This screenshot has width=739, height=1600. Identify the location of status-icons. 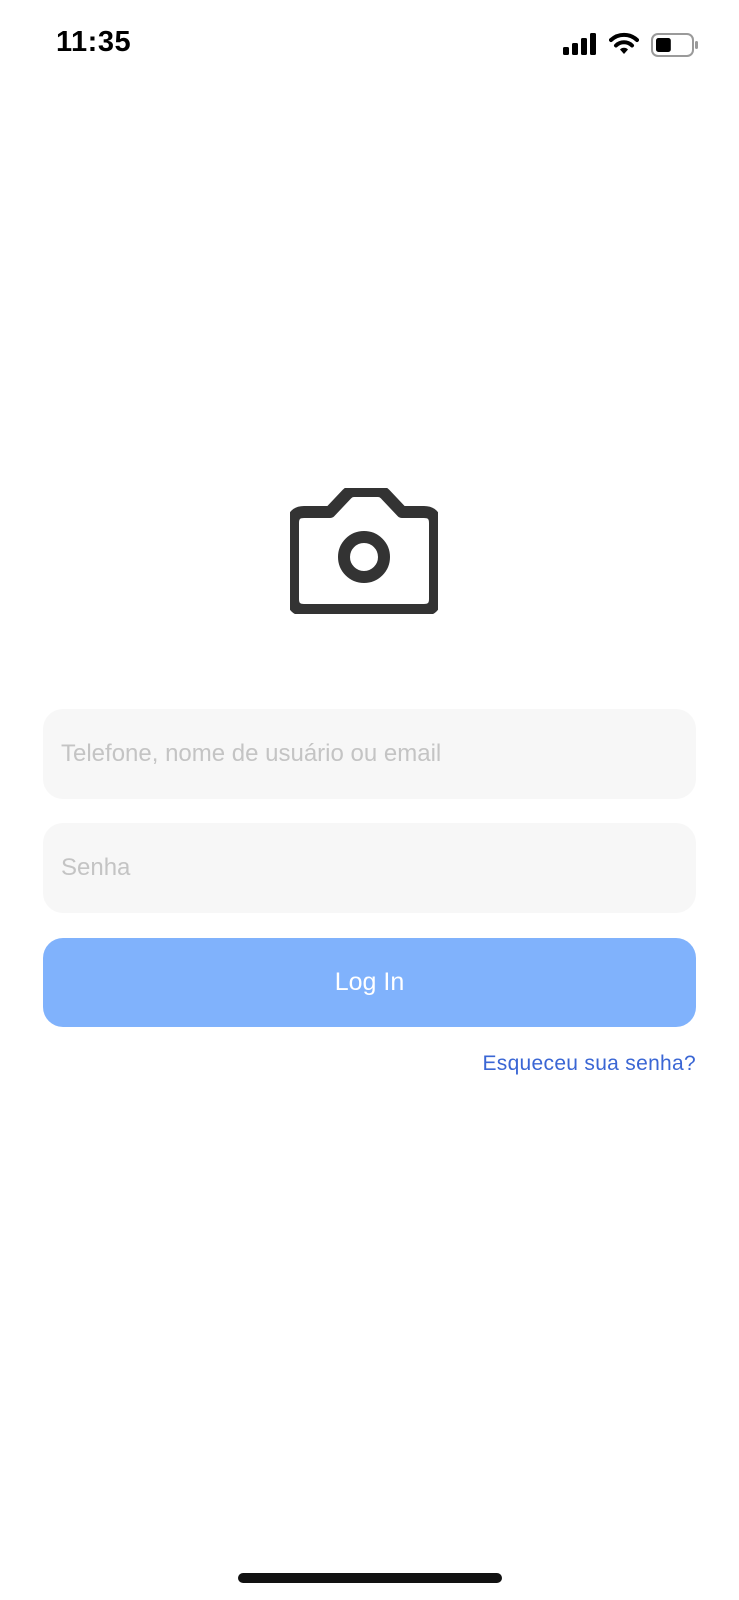
(633, 45).